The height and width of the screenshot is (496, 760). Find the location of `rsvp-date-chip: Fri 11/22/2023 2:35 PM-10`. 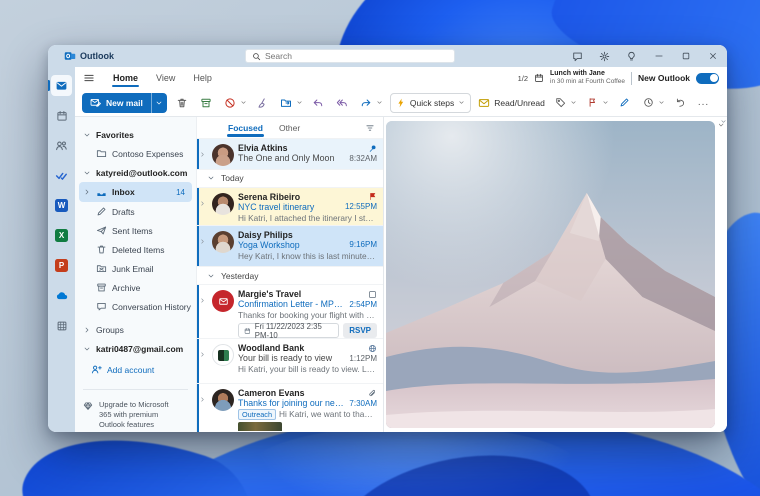

rsvp-date-chip: Fri 11/22/2023 2:35 PM-10 is located at coordinates (289, 331).